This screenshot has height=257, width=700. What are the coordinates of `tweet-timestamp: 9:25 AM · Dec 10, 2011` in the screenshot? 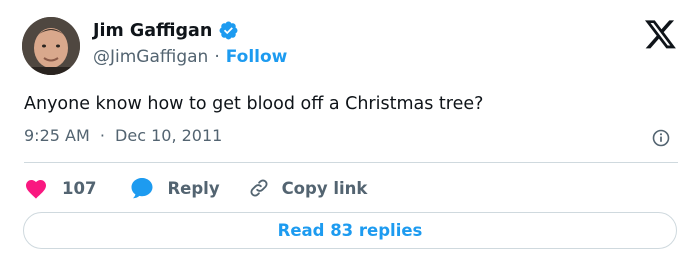 It's located at (123, 135).